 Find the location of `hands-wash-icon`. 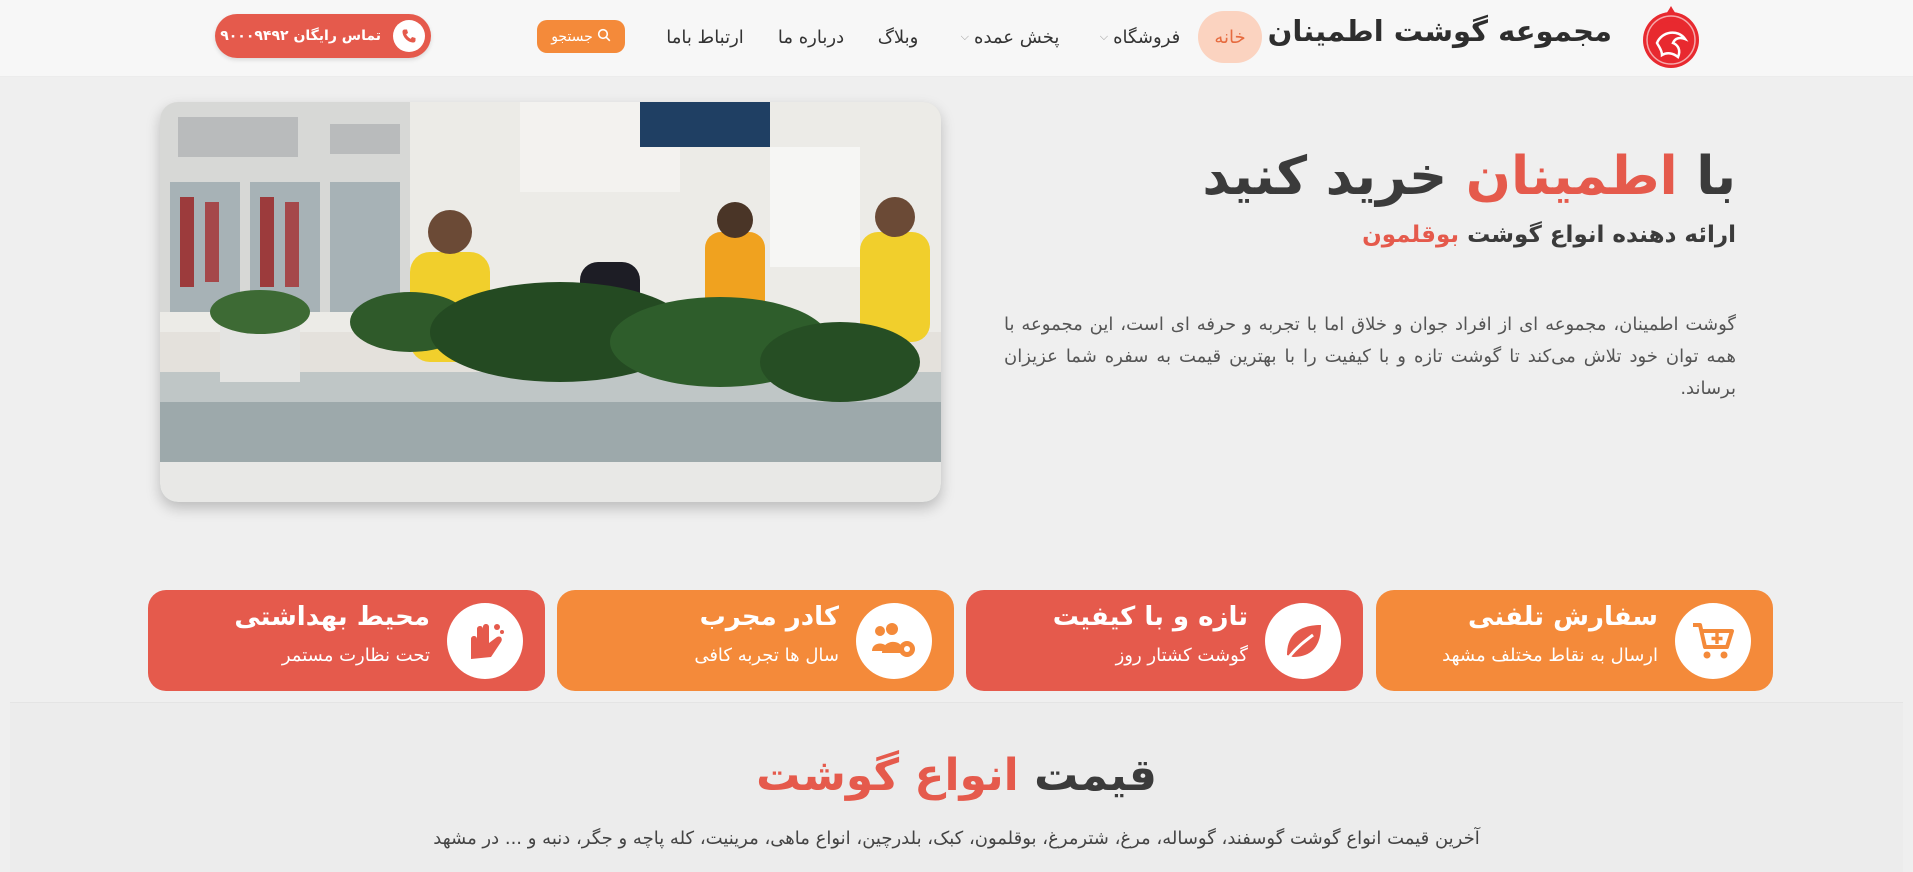

hands-wash-icon is located at coordinates (485, 641).